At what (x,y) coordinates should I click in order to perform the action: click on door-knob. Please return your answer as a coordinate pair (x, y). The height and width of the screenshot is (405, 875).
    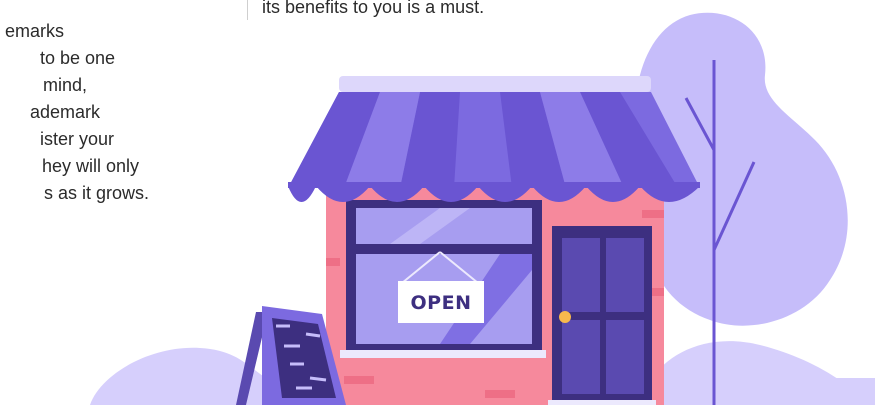
    Looking at the image, I should click on (565, 317).